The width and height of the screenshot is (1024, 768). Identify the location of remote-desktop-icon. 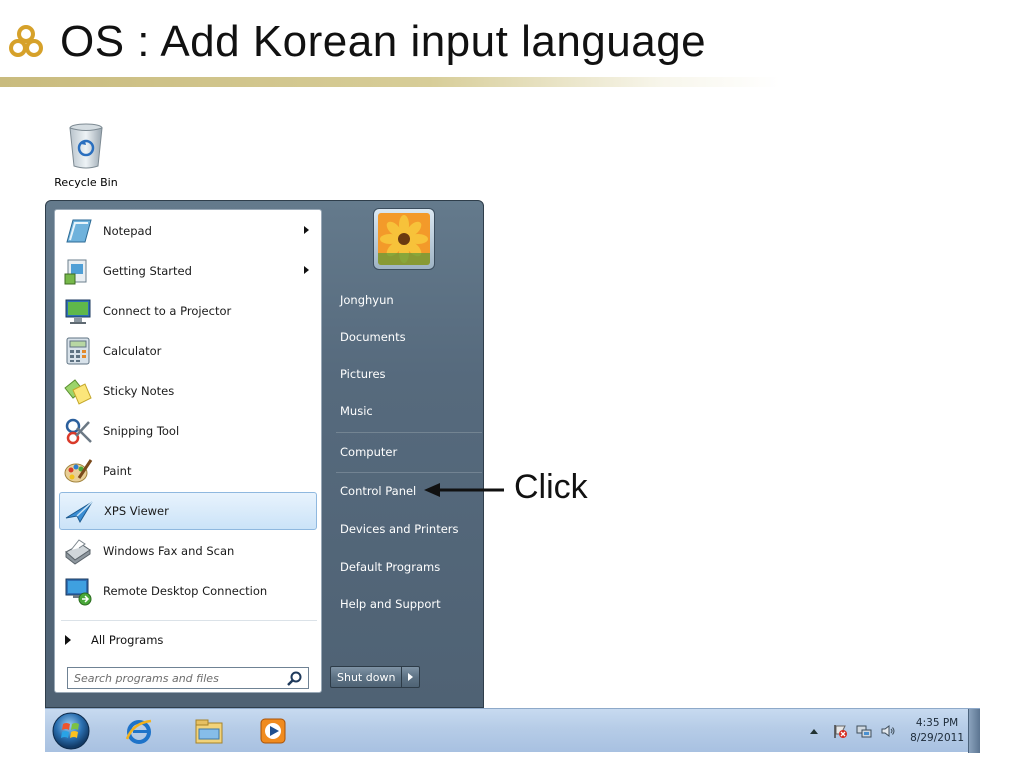
(78, 592).